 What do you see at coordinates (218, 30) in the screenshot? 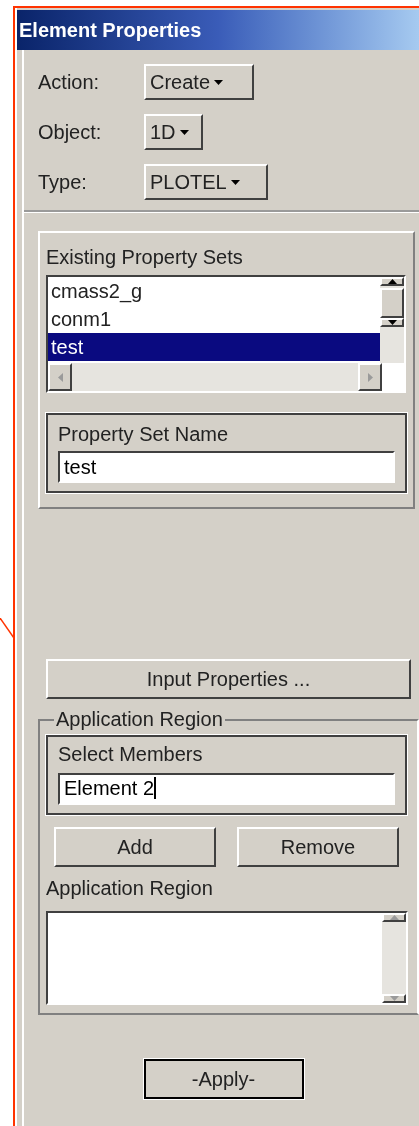
I see `window-title: Element Properties` at bounding box center [218, 30].